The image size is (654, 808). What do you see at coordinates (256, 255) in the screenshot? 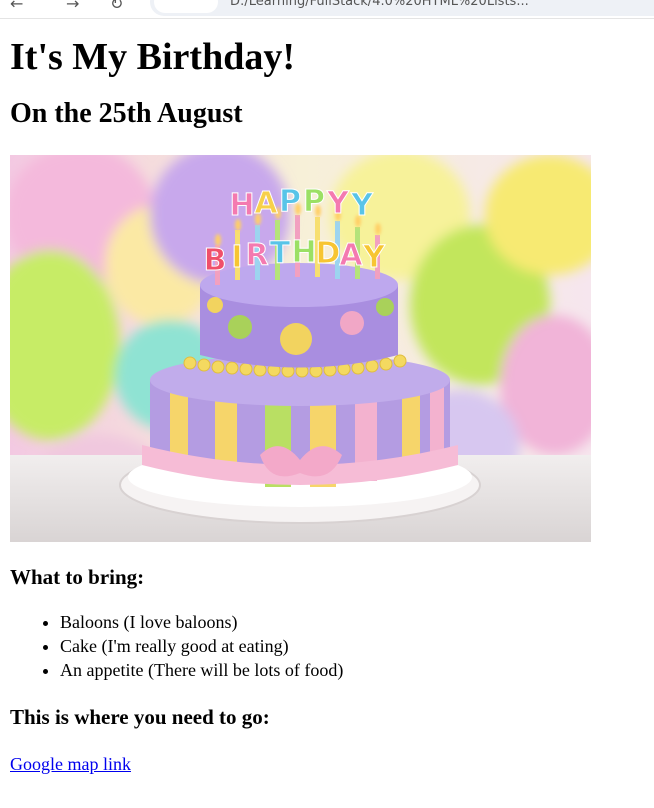
I see `svg-text: R` at bounding box center [256, 255].